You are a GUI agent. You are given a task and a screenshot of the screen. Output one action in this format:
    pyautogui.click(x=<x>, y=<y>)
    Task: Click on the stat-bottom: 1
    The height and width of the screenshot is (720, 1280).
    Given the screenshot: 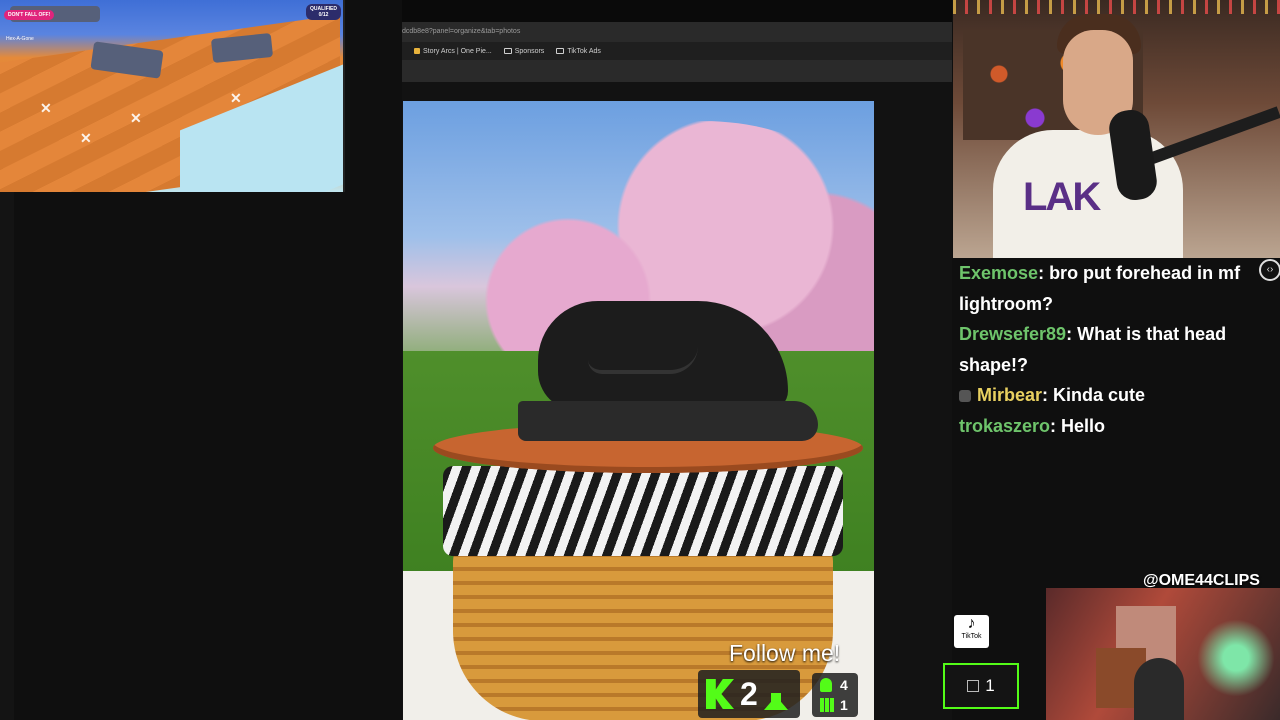 What is the action you would take?
    pyautogui.click(x=844, y=705)
    